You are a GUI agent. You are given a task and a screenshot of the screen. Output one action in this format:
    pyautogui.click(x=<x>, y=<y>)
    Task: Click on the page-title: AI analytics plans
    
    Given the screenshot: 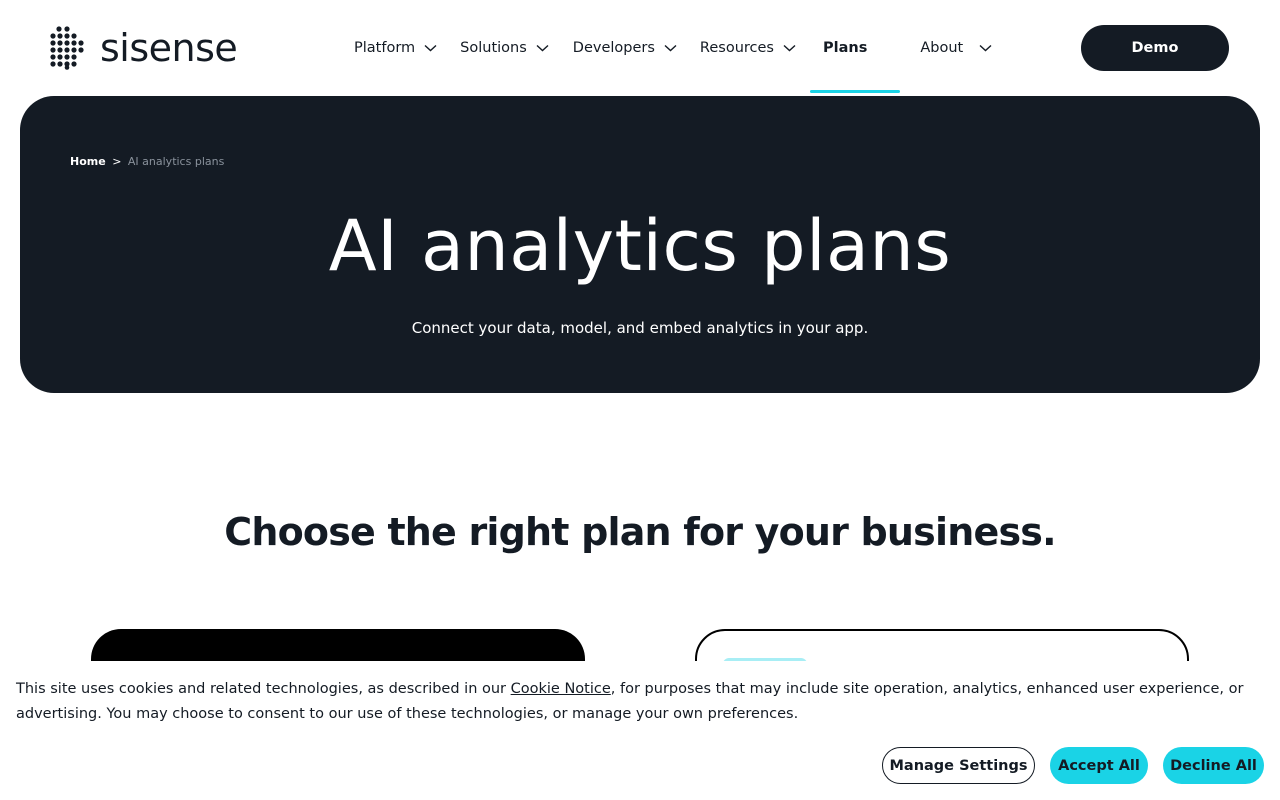 What is the action you would take?
    pyautogui.click(x=640, y=246)
    